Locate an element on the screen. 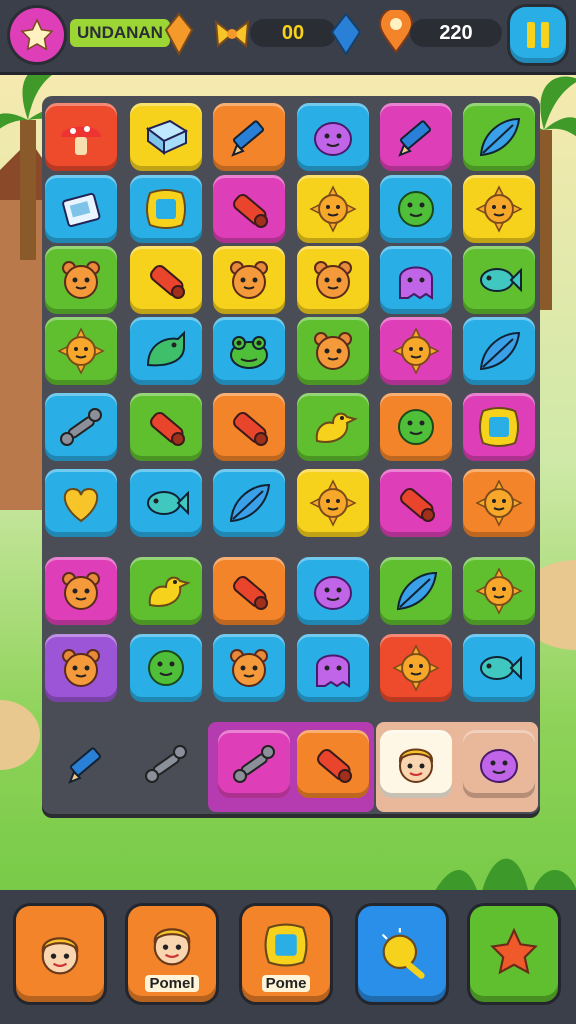 Image resolution: width=576 pixels, height=1024 pixels. star-menu-button is located at coordinates (37, 35).